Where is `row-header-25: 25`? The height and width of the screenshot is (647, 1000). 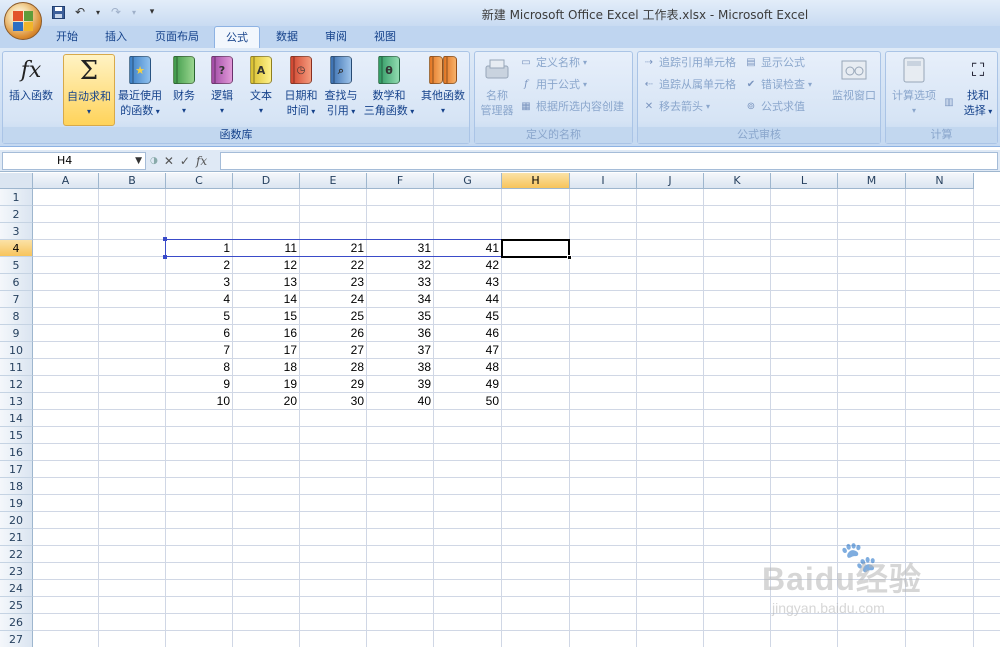 row-header-25: 25 is located at coordinates (16, 605).